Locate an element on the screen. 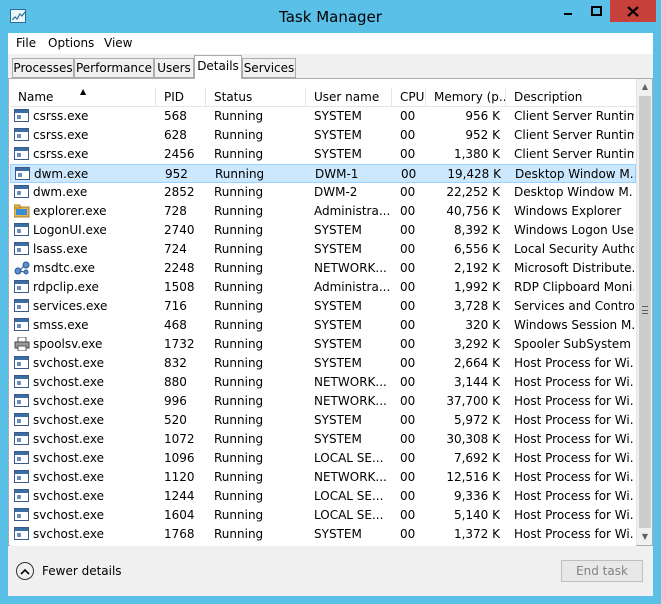 This screenshot has height=604, width=661. cell-name: csrss.exe is located at coordinates (83, 154).